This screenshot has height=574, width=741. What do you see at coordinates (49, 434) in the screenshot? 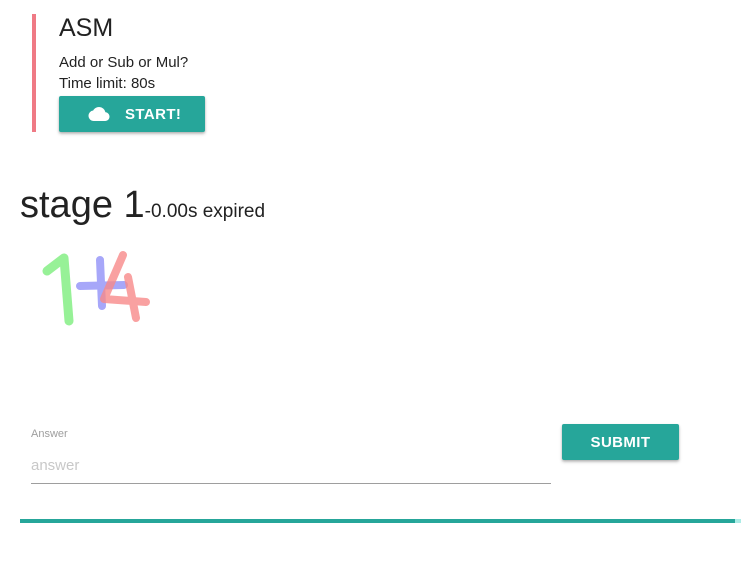
I see `answer-label: Answer` at bounding box center [49, 434].